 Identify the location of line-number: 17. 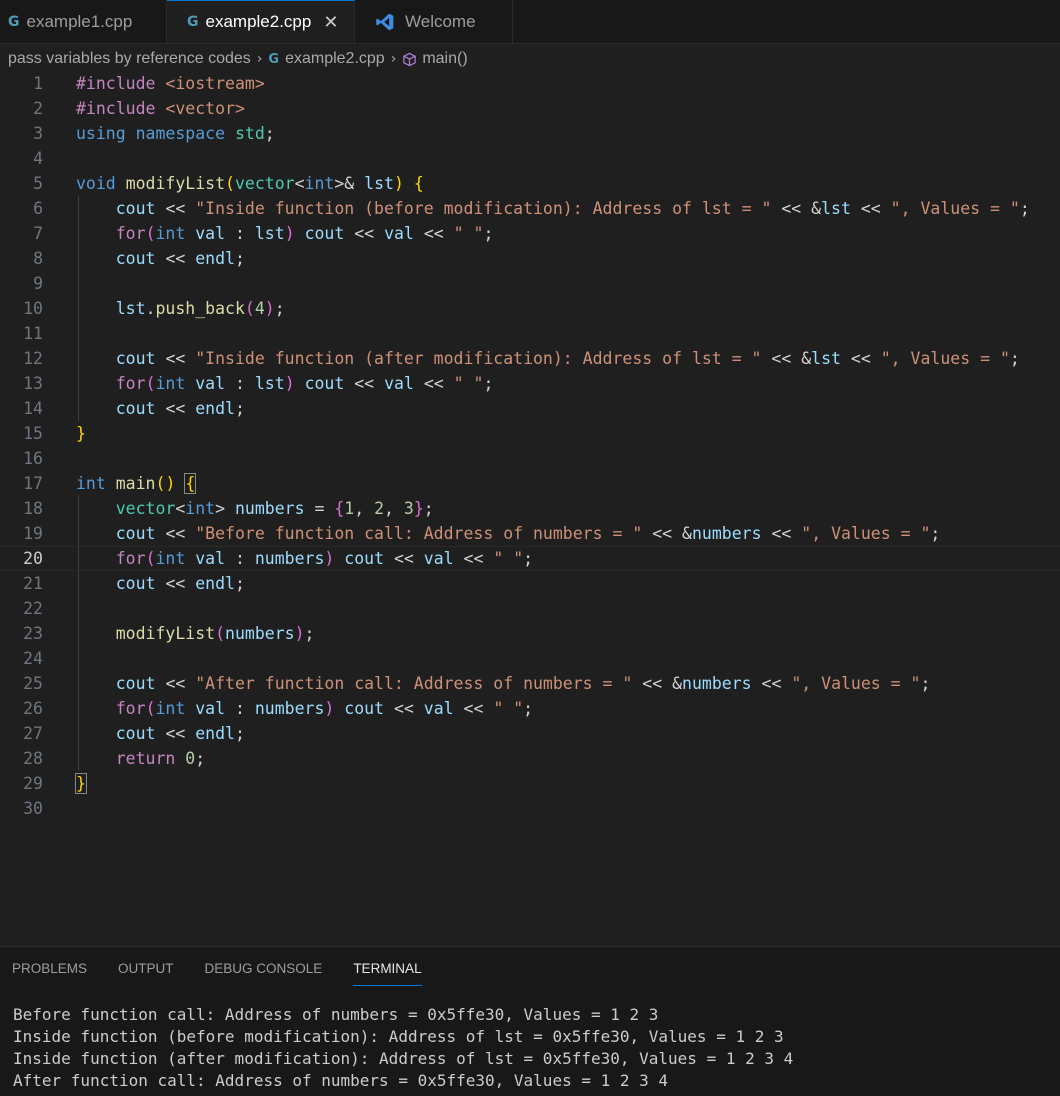
(33, 483).